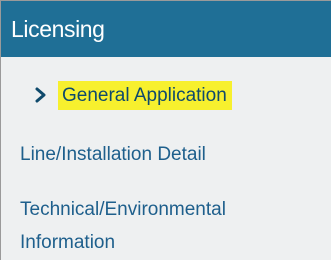 This screenshot has width=331, height=260. I want to click on nav-item-line-installation-detail: Line/Installation Detail, so click(113, 154).